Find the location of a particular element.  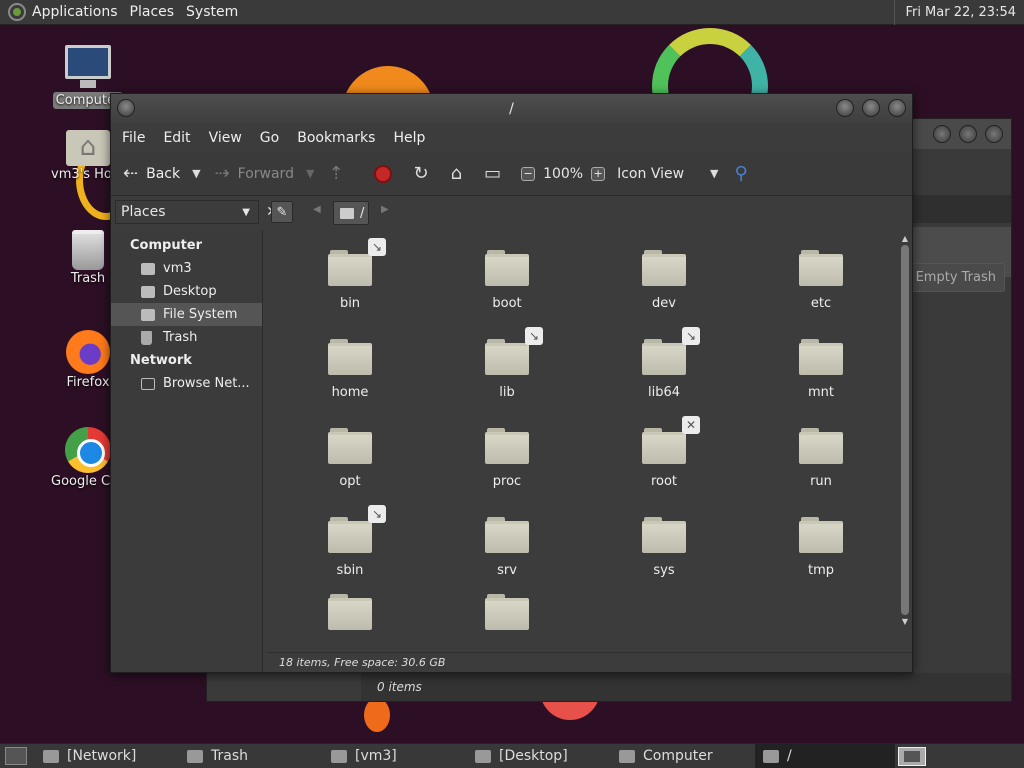

scrollbar-thumb is located at coordinates (905, 430).